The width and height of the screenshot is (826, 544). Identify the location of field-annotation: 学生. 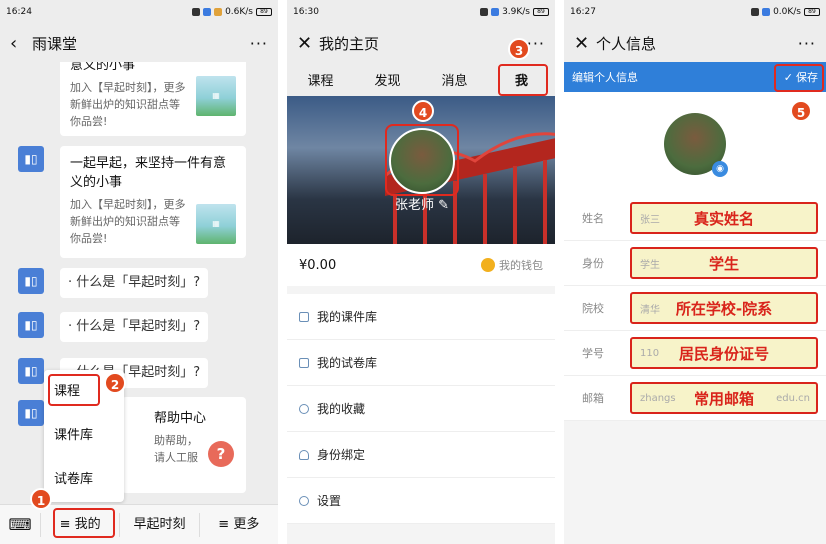
(723, 263).